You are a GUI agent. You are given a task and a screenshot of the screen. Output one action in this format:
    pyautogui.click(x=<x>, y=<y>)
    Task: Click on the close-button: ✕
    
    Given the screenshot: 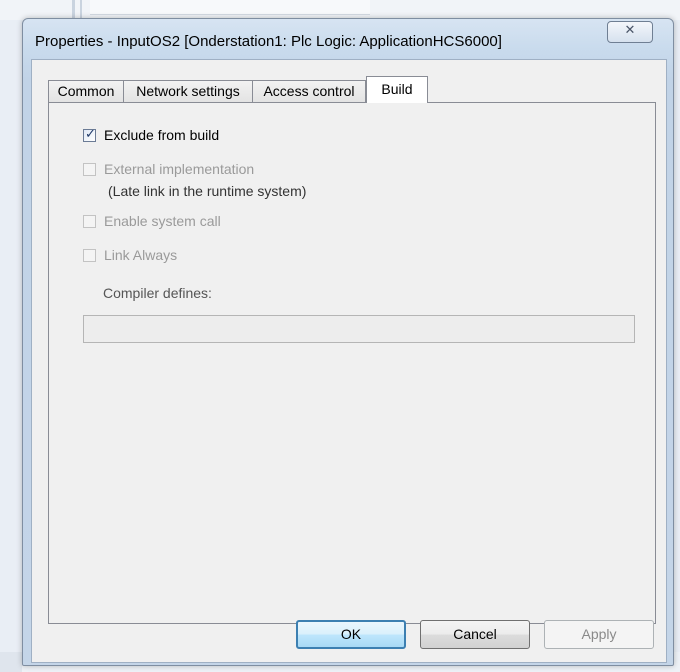 What is the action you would take?
    pyautogui.click(x=630, y=32)
    